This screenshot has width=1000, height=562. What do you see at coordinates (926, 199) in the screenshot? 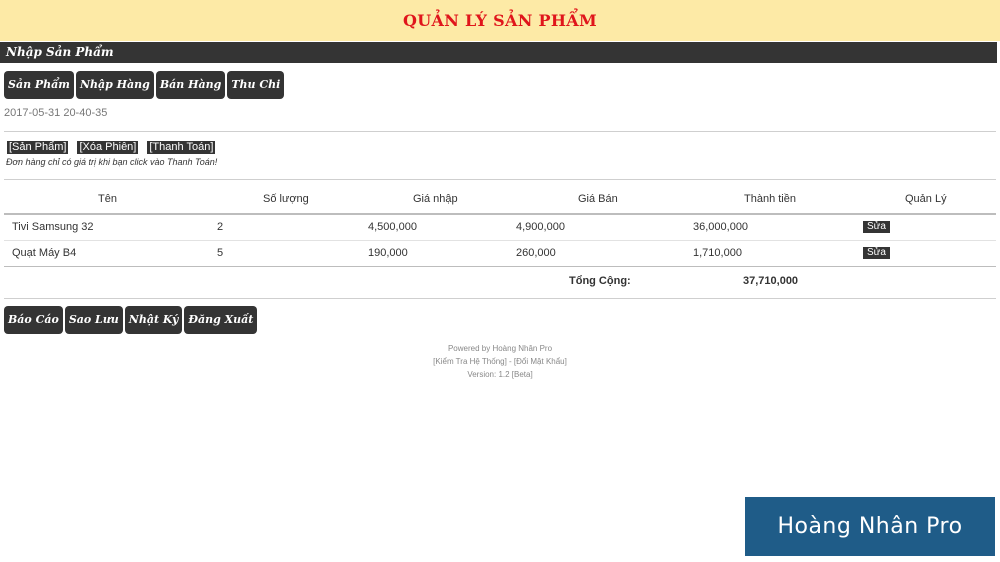
I see `column-header-manage: Quản Lý` at bounding box center [926, 199].